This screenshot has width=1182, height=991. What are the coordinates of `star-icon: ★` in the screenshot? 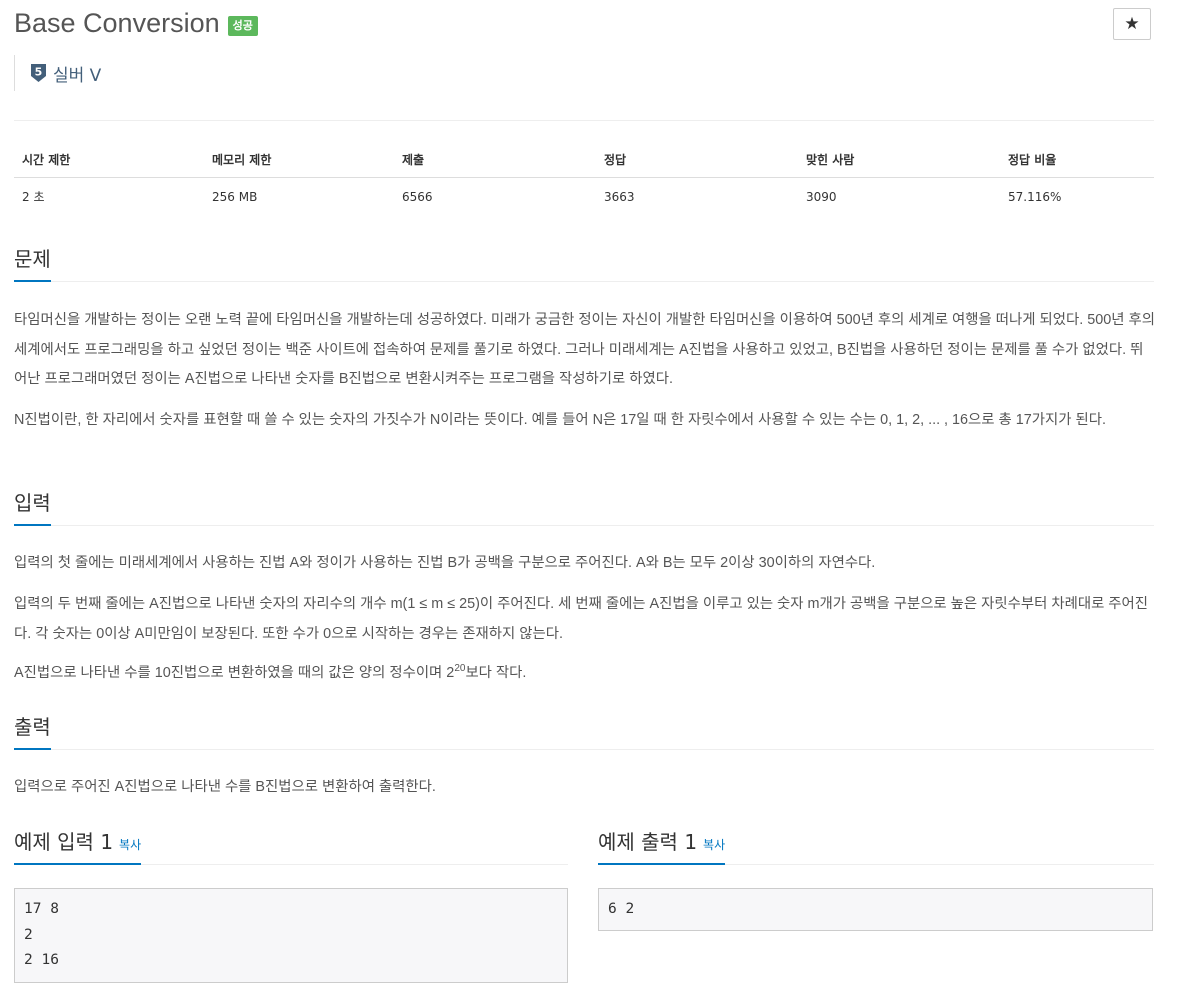 It's located at (1132, 24).